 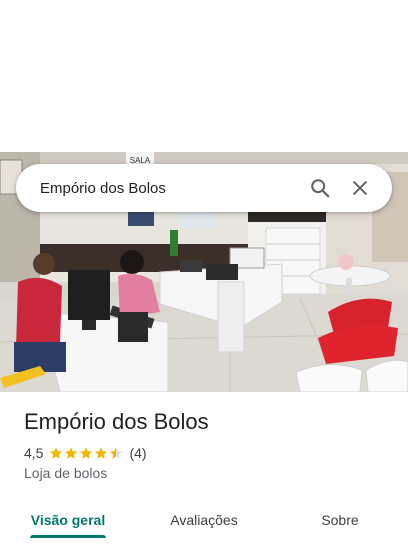 I want to click on rating-value: 4,5, so click(x=34, y=453).